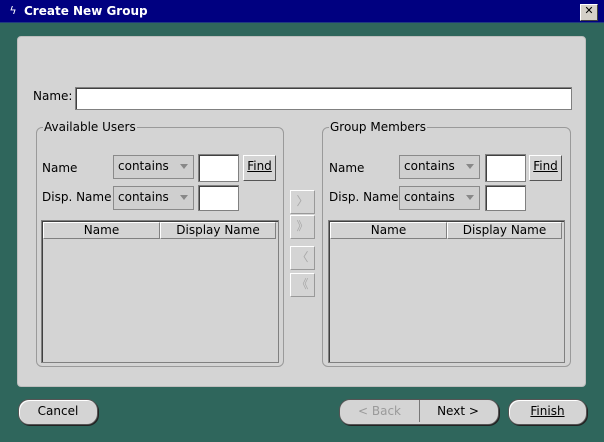 The height and width of the screenshot is (442, 604). Describe the element at coordinates (505, 168) in the screenshot. I see `members-name-input` at that location.